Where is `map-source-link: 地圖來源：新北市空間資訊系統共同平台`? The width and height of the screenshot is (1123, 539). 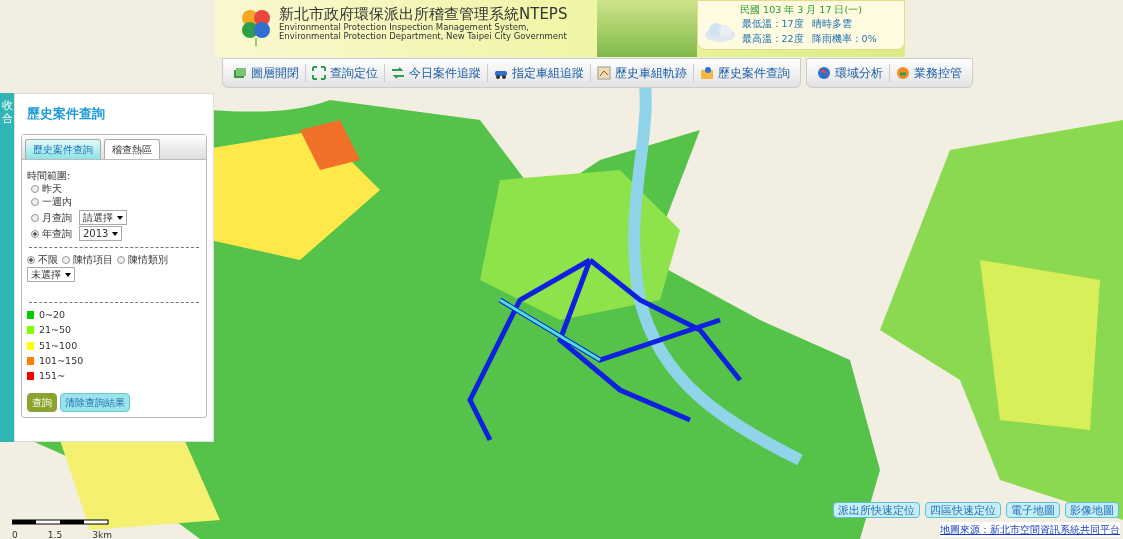
map-source-link: 地圖來源：新北市空間資訊系統共同平台 is located at coordinates (1030, 529).